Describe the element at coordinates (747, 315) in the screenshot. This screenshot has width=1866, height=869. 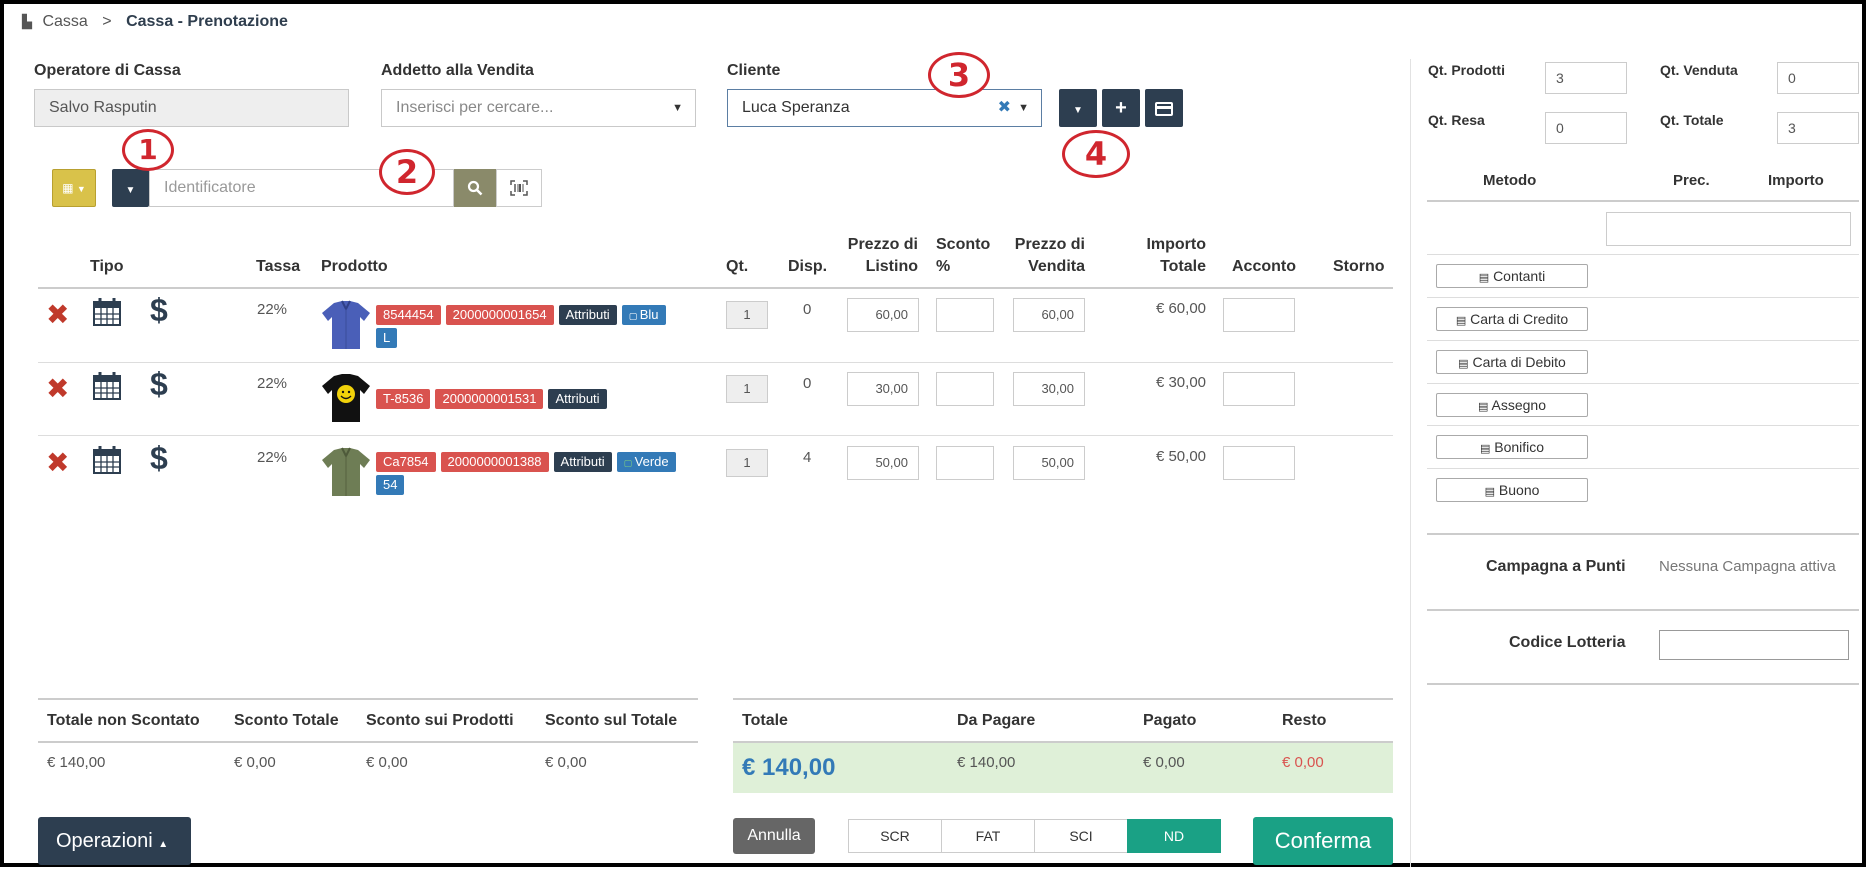
I see `qty-field: 1` at that location.